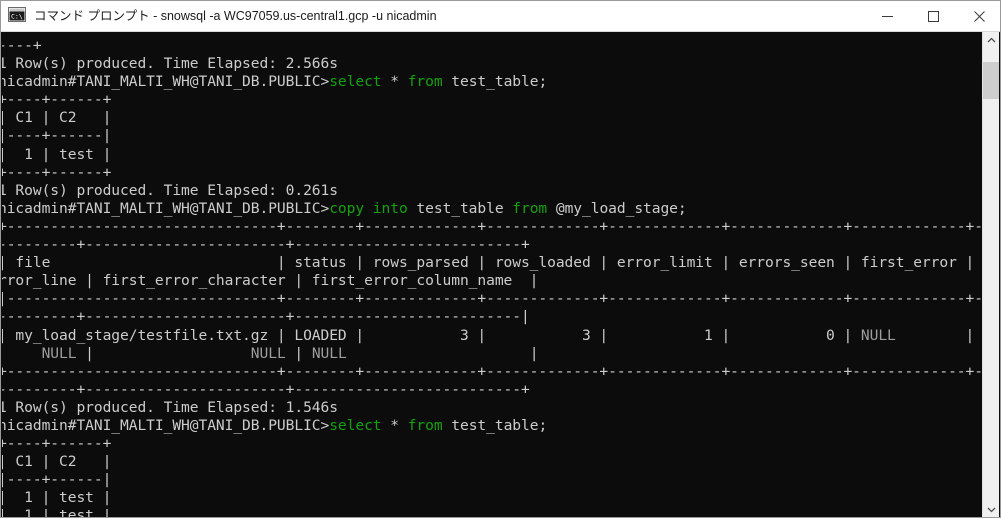 The height and width of the screenshot is (518, 1001). Describe the element at coordinates (991, 509) in the screenshot. I see `scroll-down-arrow-icon` at that location.